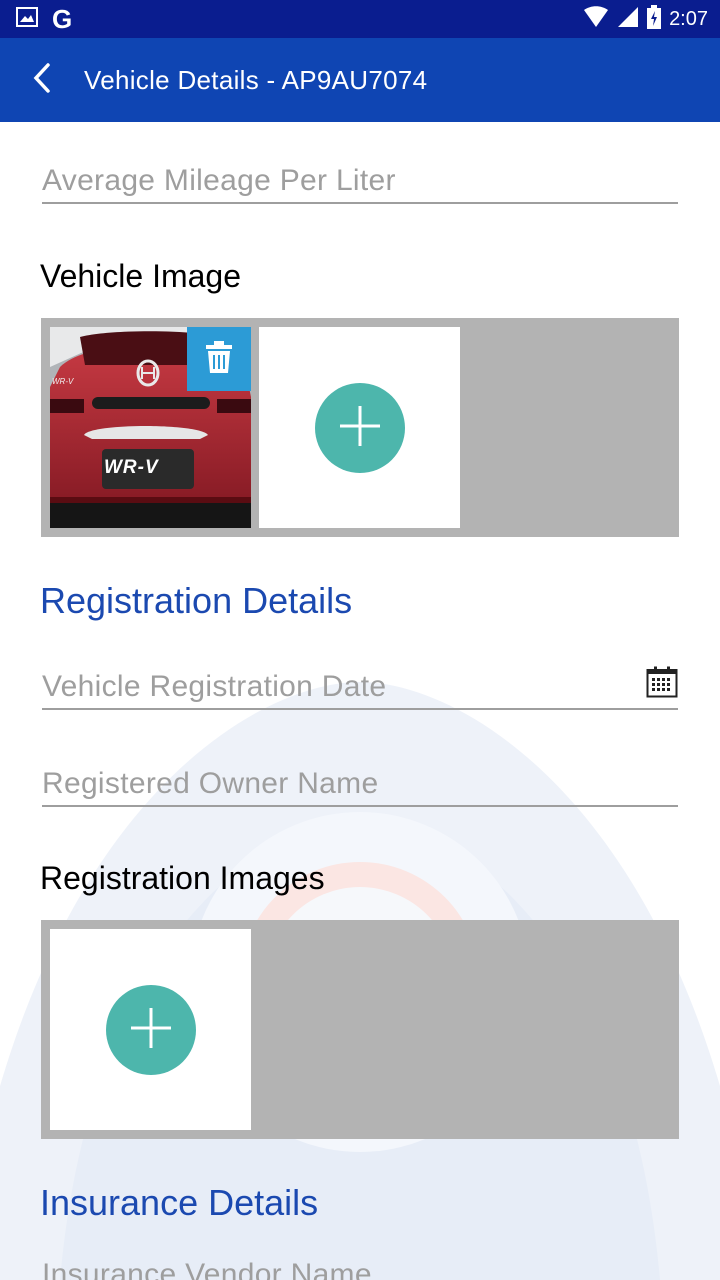  Describe the element at coordinates (219, 180) in the screenshot. I see `mileage-placeholder: Average Mileage Per Liter` at that location.